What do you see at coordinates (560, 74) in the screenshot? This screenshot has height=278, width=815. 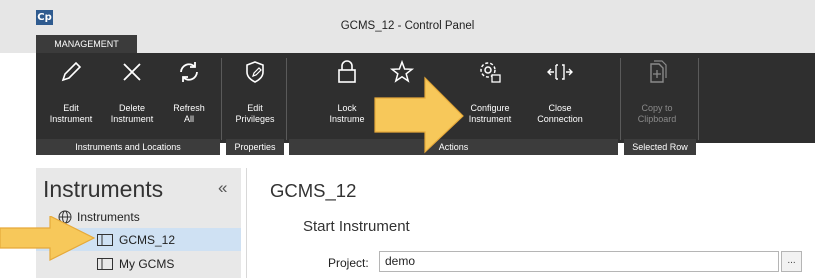 I see `disconnect-icon` at bounding box center [560, 74].